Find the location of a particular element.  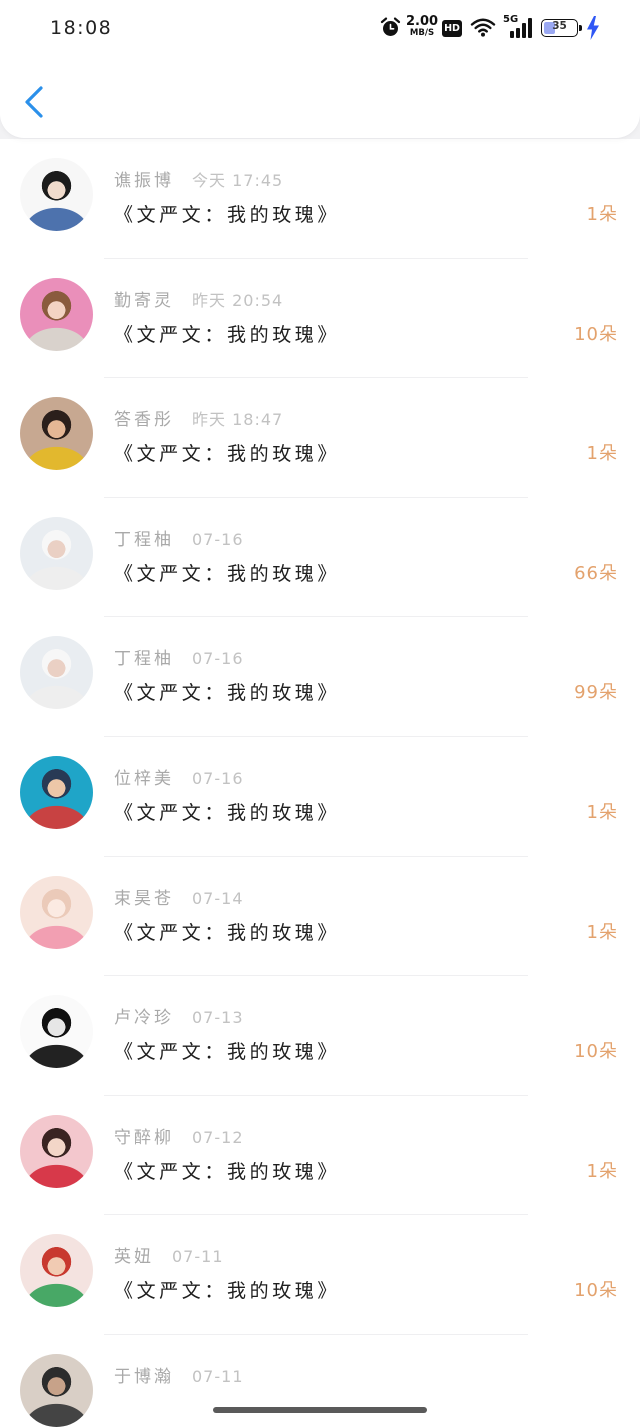

item-meta: 勤寄灵 昨天 20:54 is located at coordinates (198, 301).